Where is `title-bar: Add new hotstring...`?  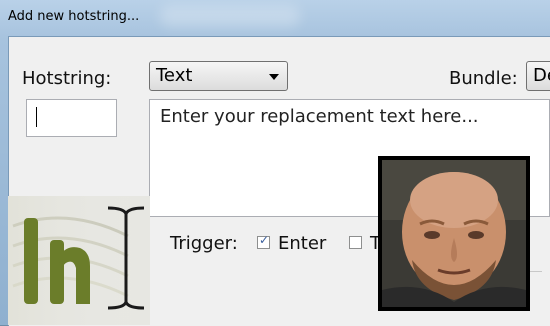 title-bar: Add new hotstring... is located at coordinates (275, 18).